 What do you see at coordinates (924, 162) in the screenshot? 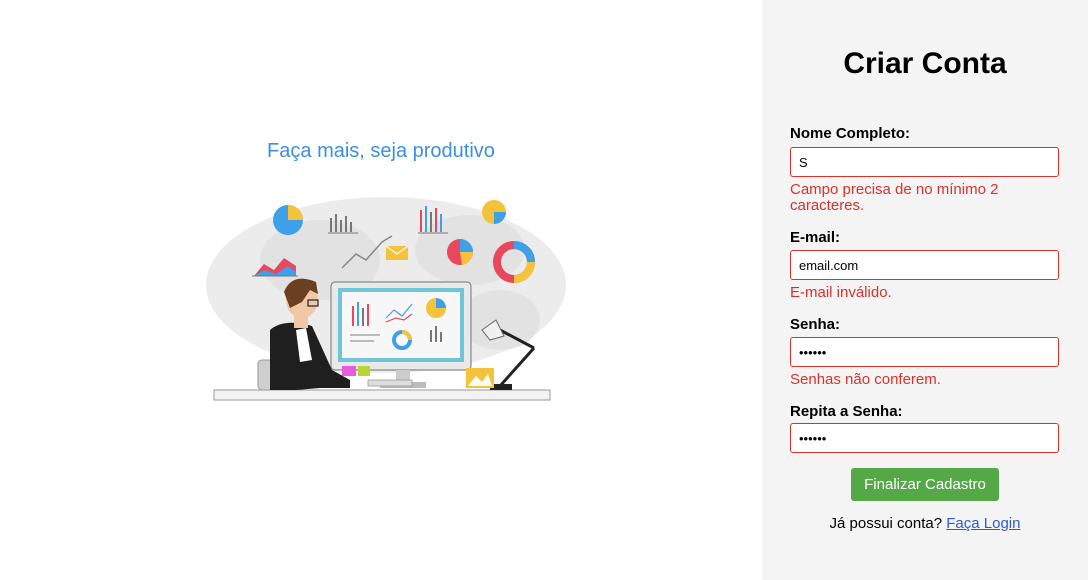
I see `full-name-input` at bounding box center [924, 162].